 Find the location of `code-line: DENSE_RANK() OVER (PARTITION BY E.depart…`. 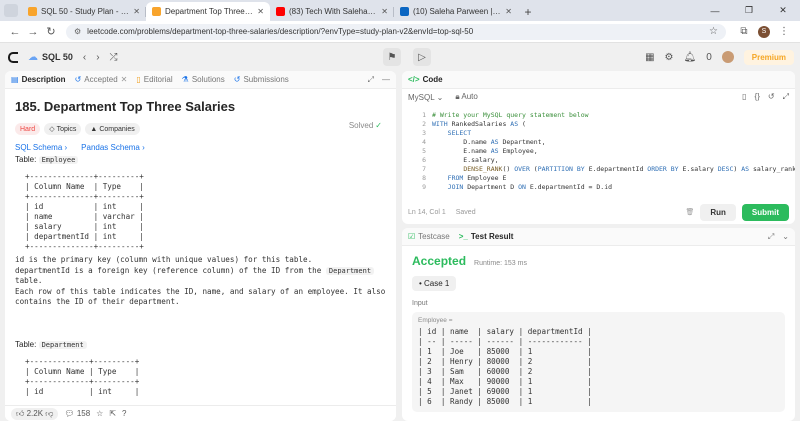

code-line: DENSE_RANK() OVER (PARTITION BY E.depart… is located at coordinates (629, 169).